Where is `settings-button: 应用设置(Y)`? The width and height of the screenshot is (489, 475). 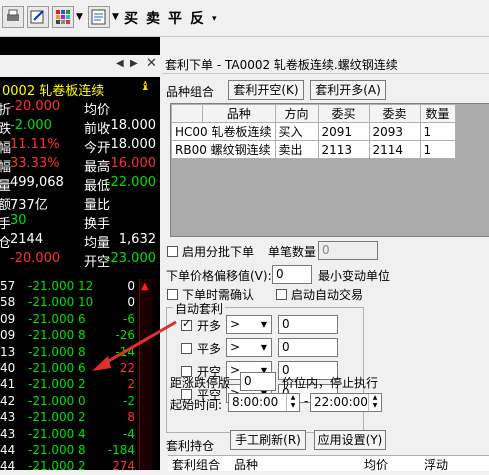
settings-button: 应用设置(Y) is located at coordinates (350, 440).